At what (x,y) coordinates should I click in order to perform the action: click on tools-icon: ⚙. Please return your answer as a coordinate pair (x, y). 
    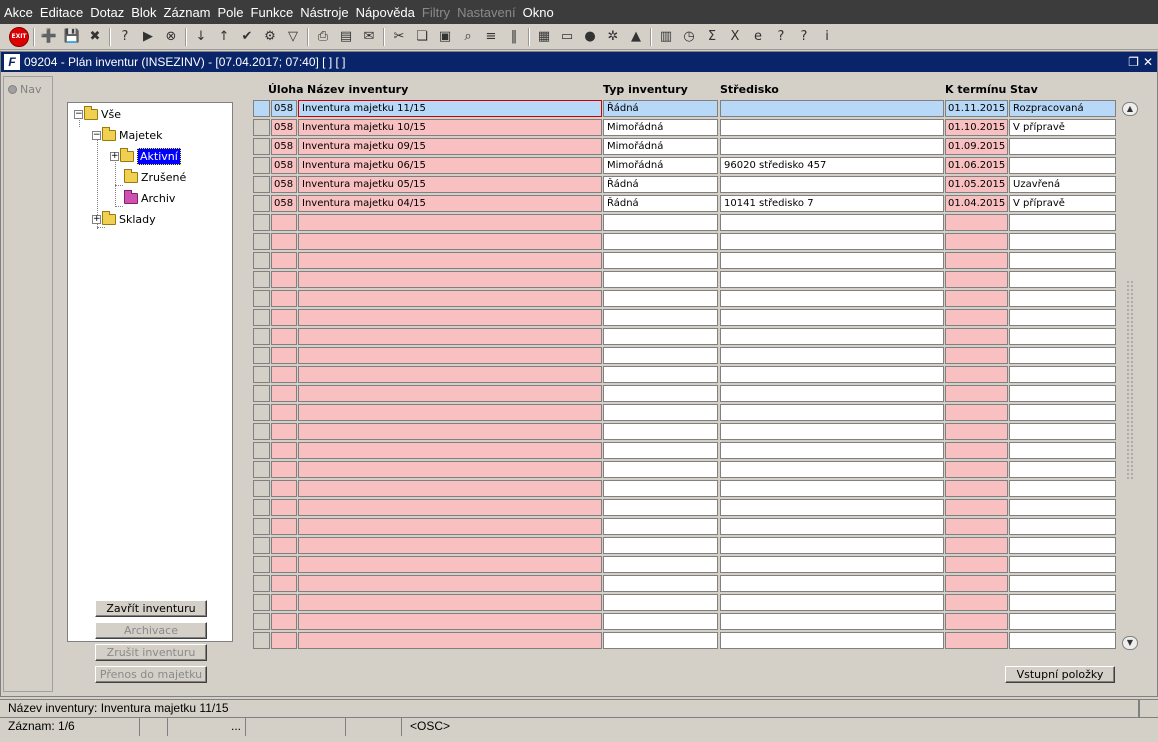
    Looking at the image, I should click on (270, 37).